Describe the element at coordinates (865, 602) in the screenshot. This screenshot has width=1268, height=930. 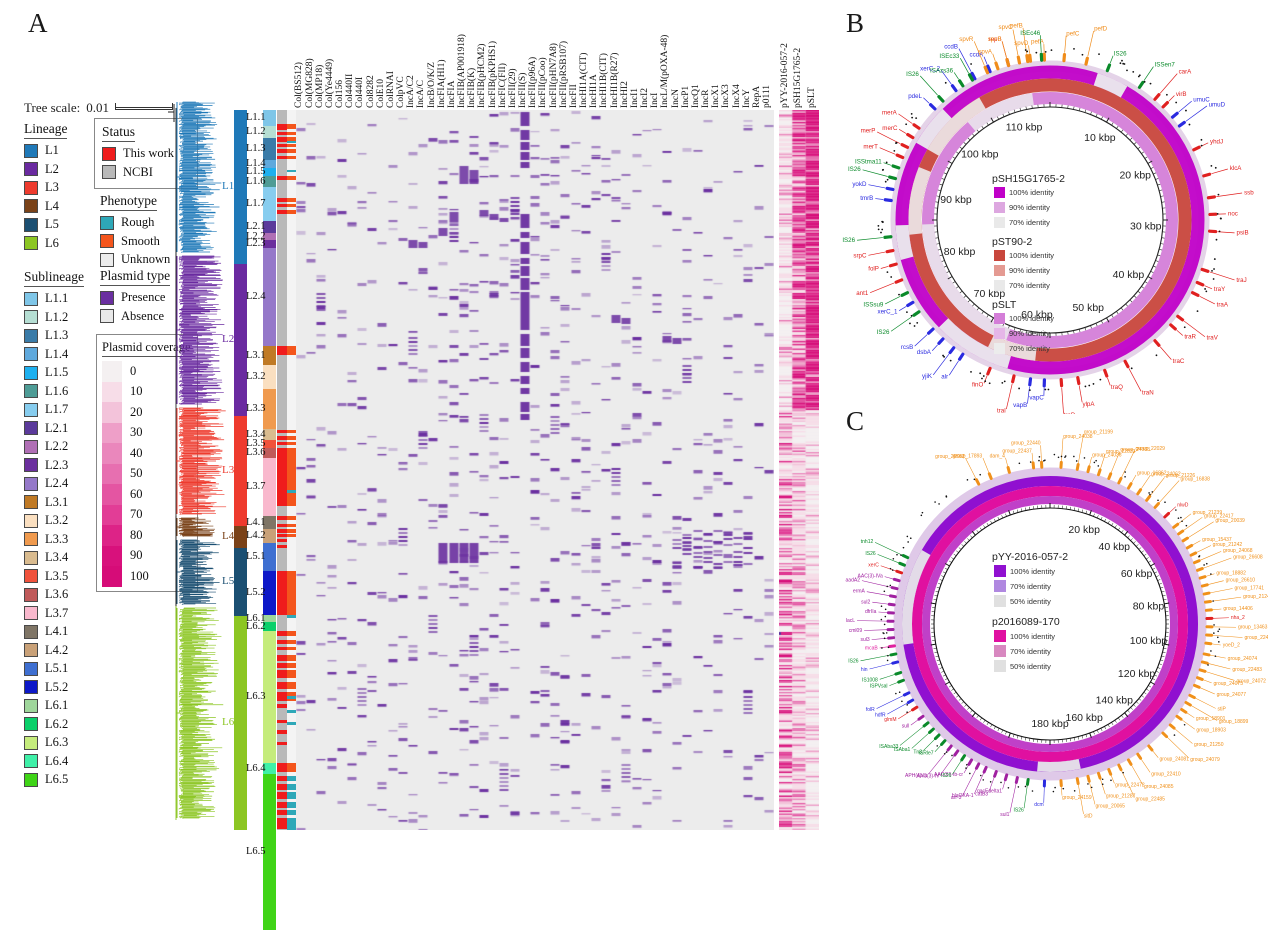
I see `panel-c-gene-label: sul2` at that location.